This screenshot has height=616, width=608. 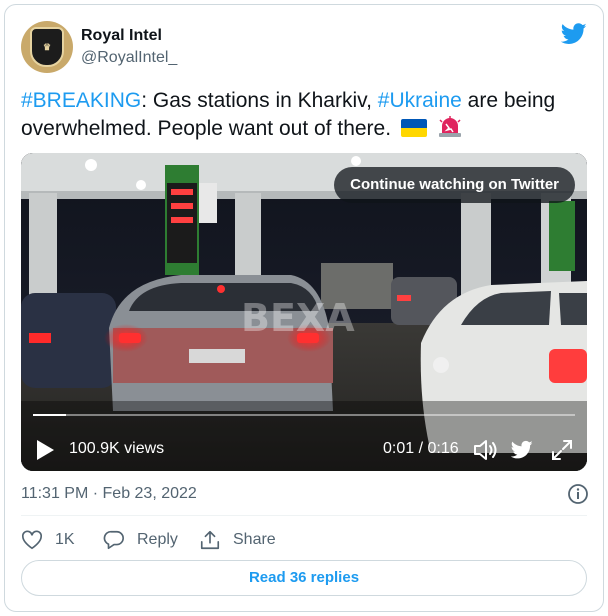 I want to click on view-count: 100.9K views, so click(x=117, y=448).